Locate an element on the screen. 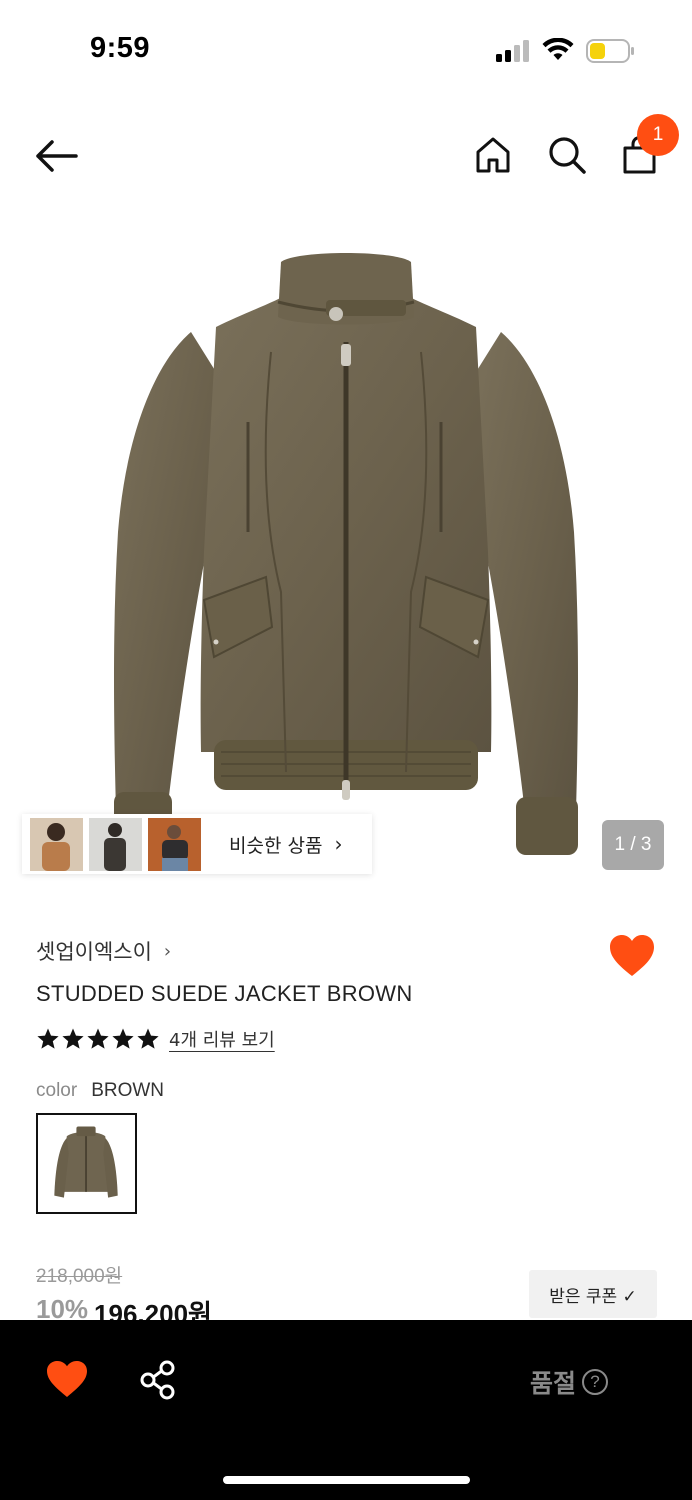 The image size is (692, 1500). original-price: 218,000원 is located at coordinates (79, 1276).